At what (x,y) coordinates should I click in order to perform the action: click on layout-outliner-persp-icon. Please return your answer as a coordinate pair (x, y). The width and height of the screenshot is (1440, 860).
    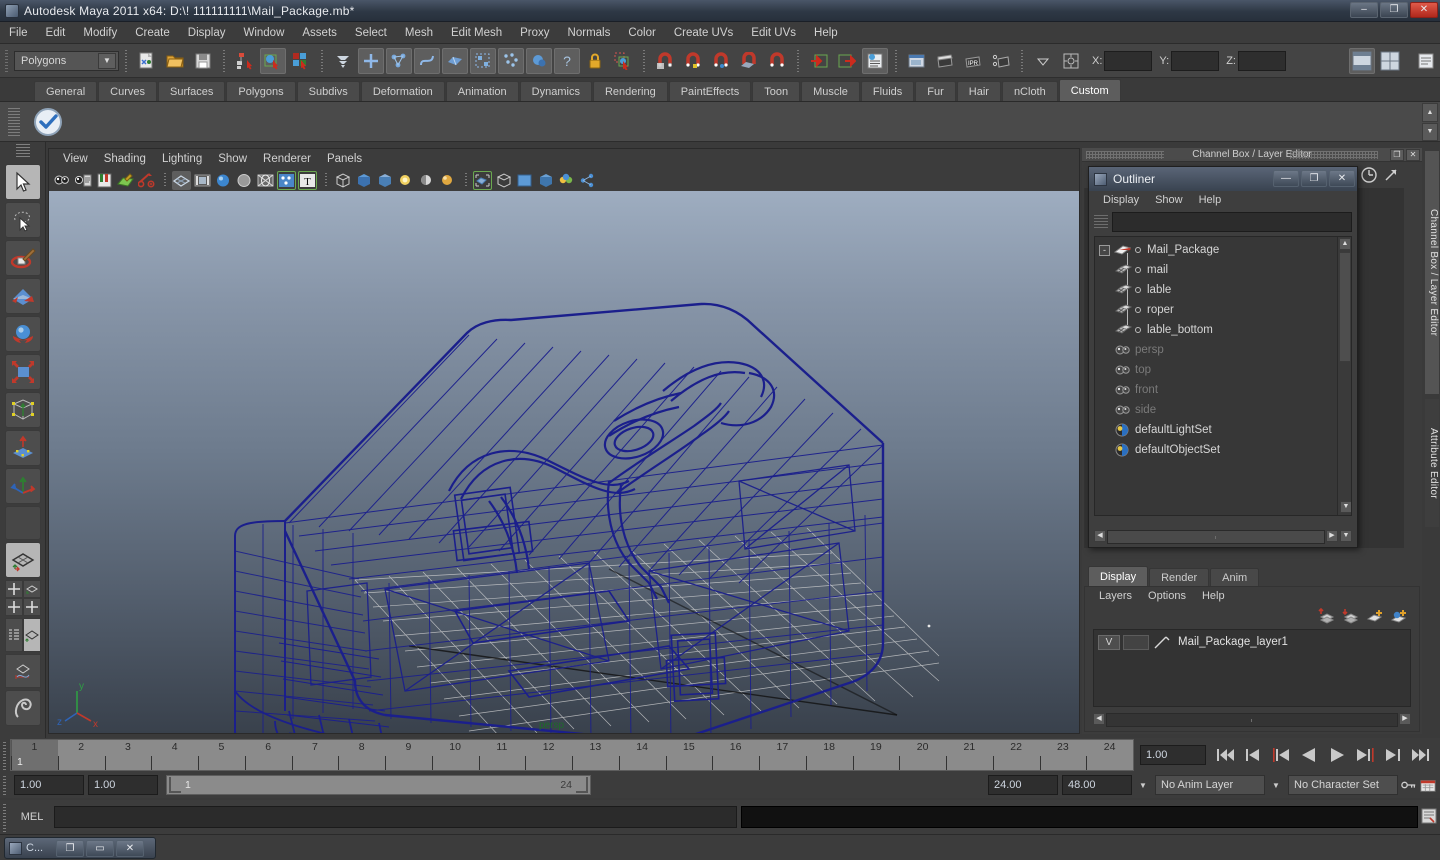
    Looking at the image, I should click on (14, 635).